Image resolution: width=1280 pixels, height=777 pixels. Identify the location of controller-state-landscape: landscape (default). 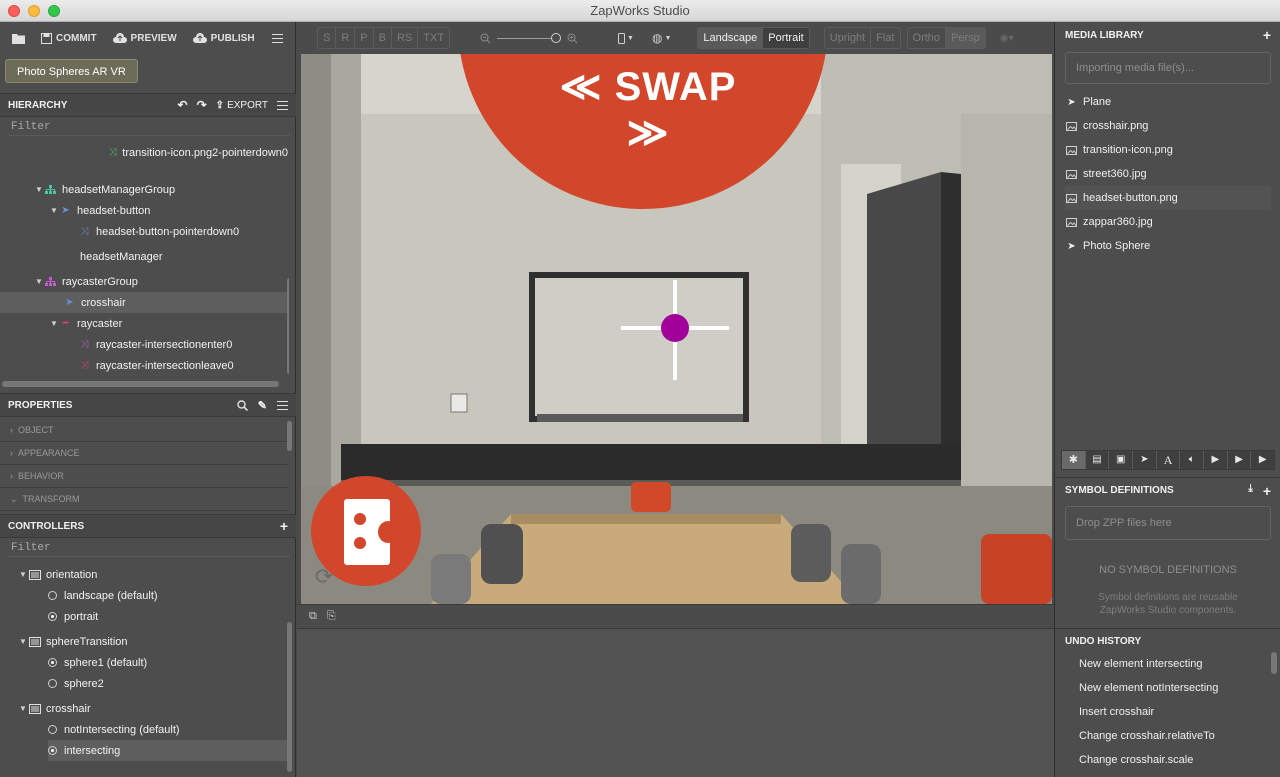
(144, 595).